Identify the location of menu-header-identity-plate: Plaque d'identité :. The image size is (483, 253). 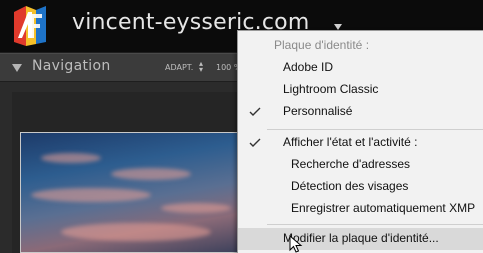
(360, 46).